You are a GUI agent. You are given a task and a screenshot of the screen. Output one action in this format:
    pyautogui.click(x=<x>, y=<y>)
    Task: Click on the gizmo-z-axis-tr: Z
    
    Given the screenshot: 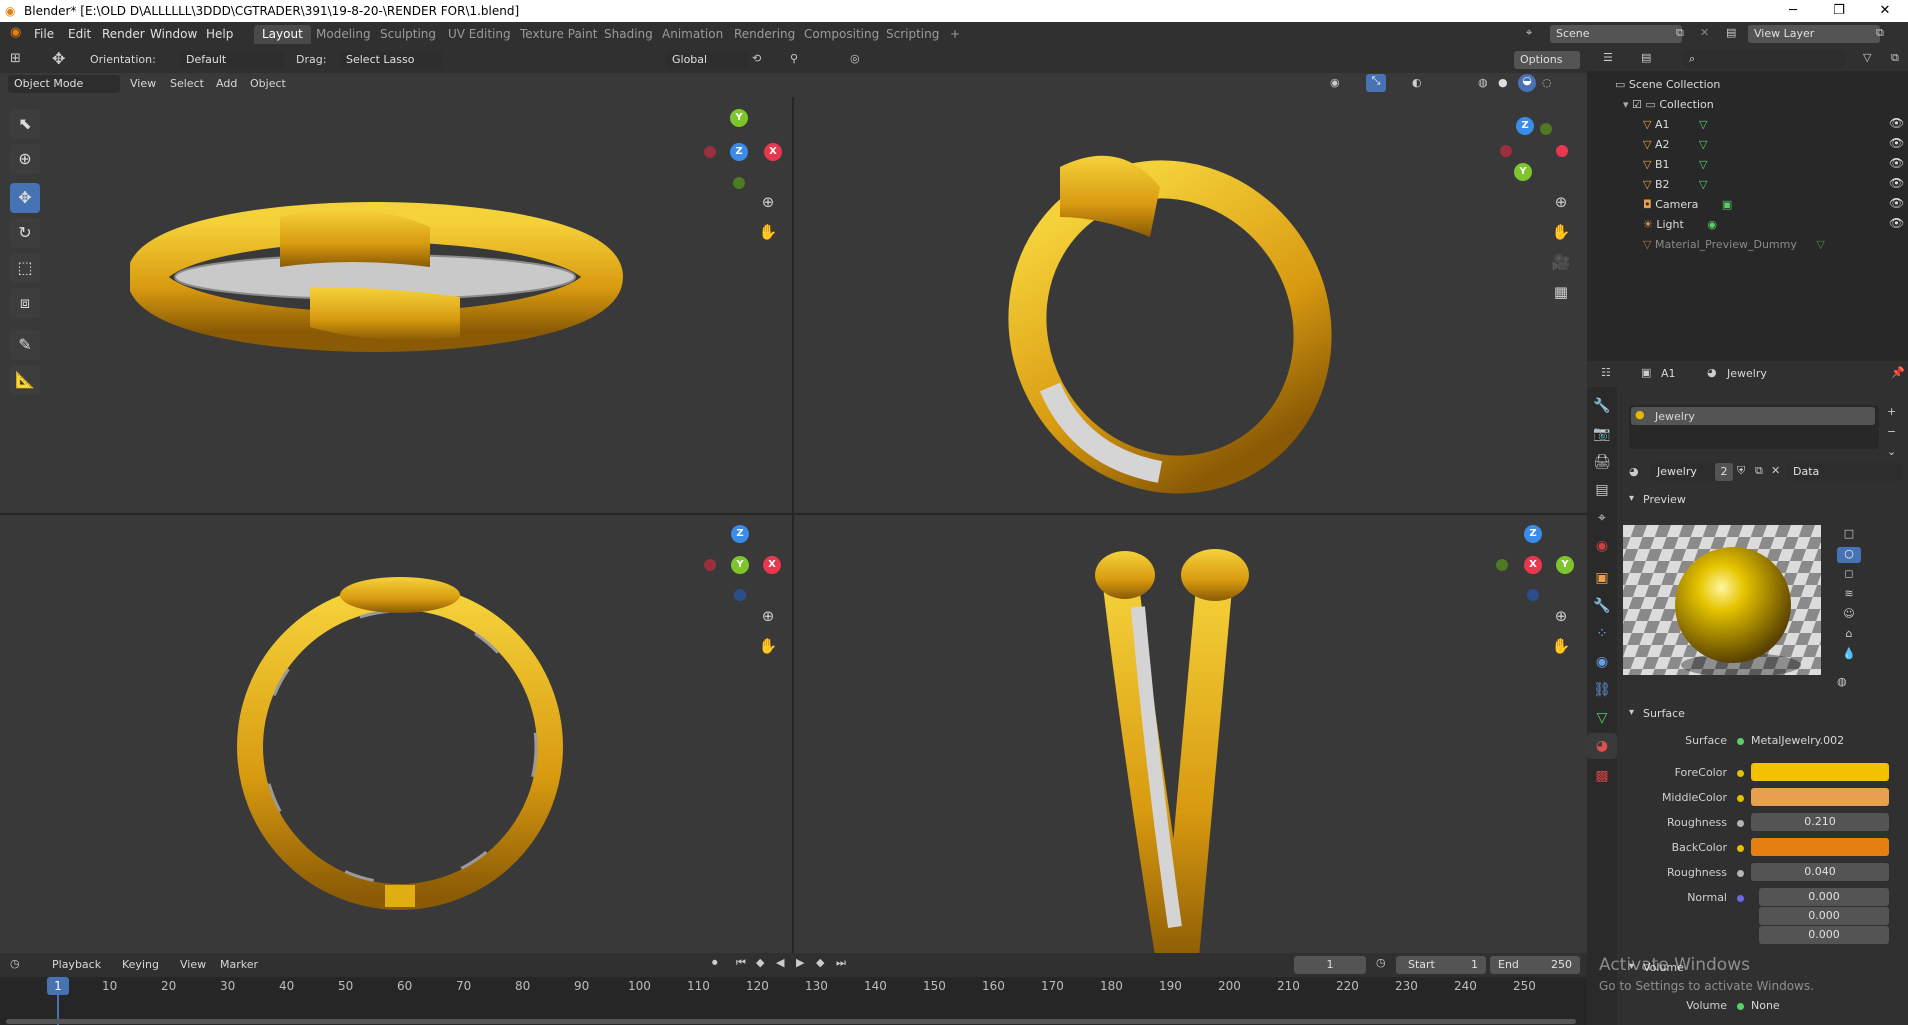 What is the action you would take?
    pyautogui.click(x=1525, y=126)
    